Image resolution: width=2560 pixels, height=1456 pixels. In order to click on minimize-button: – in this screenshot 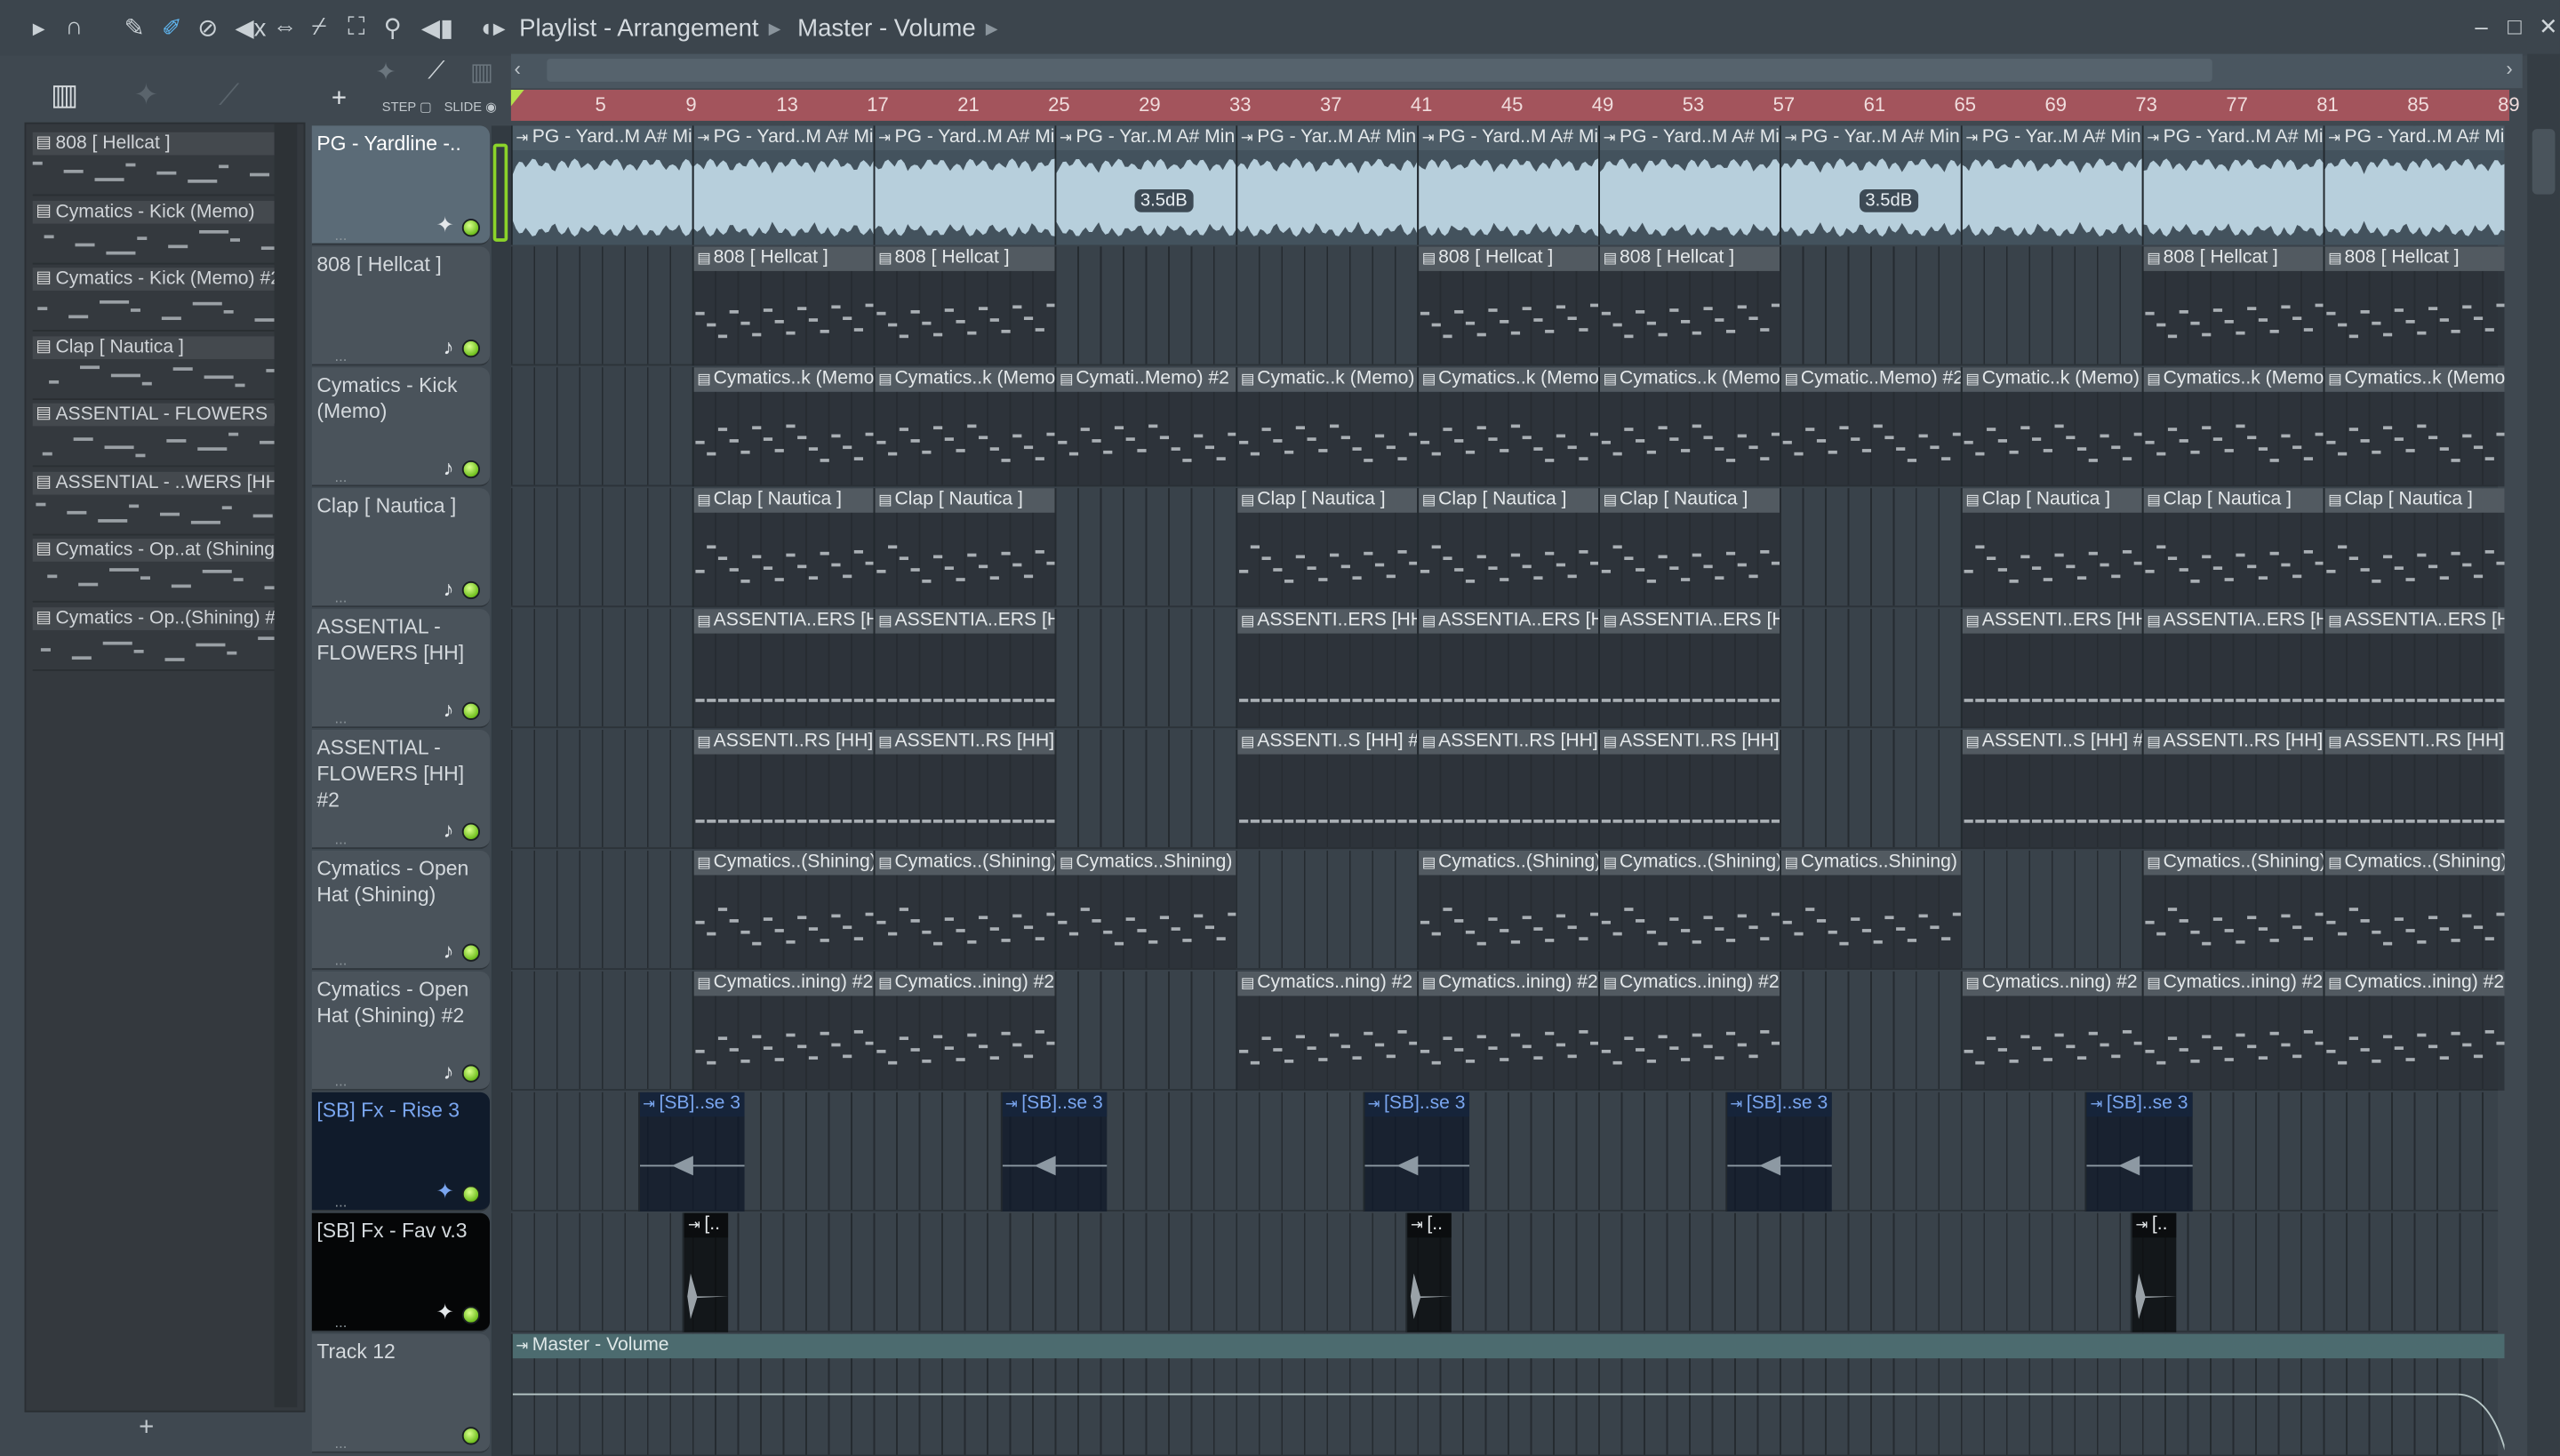, I will do `click(2481, 26)`.